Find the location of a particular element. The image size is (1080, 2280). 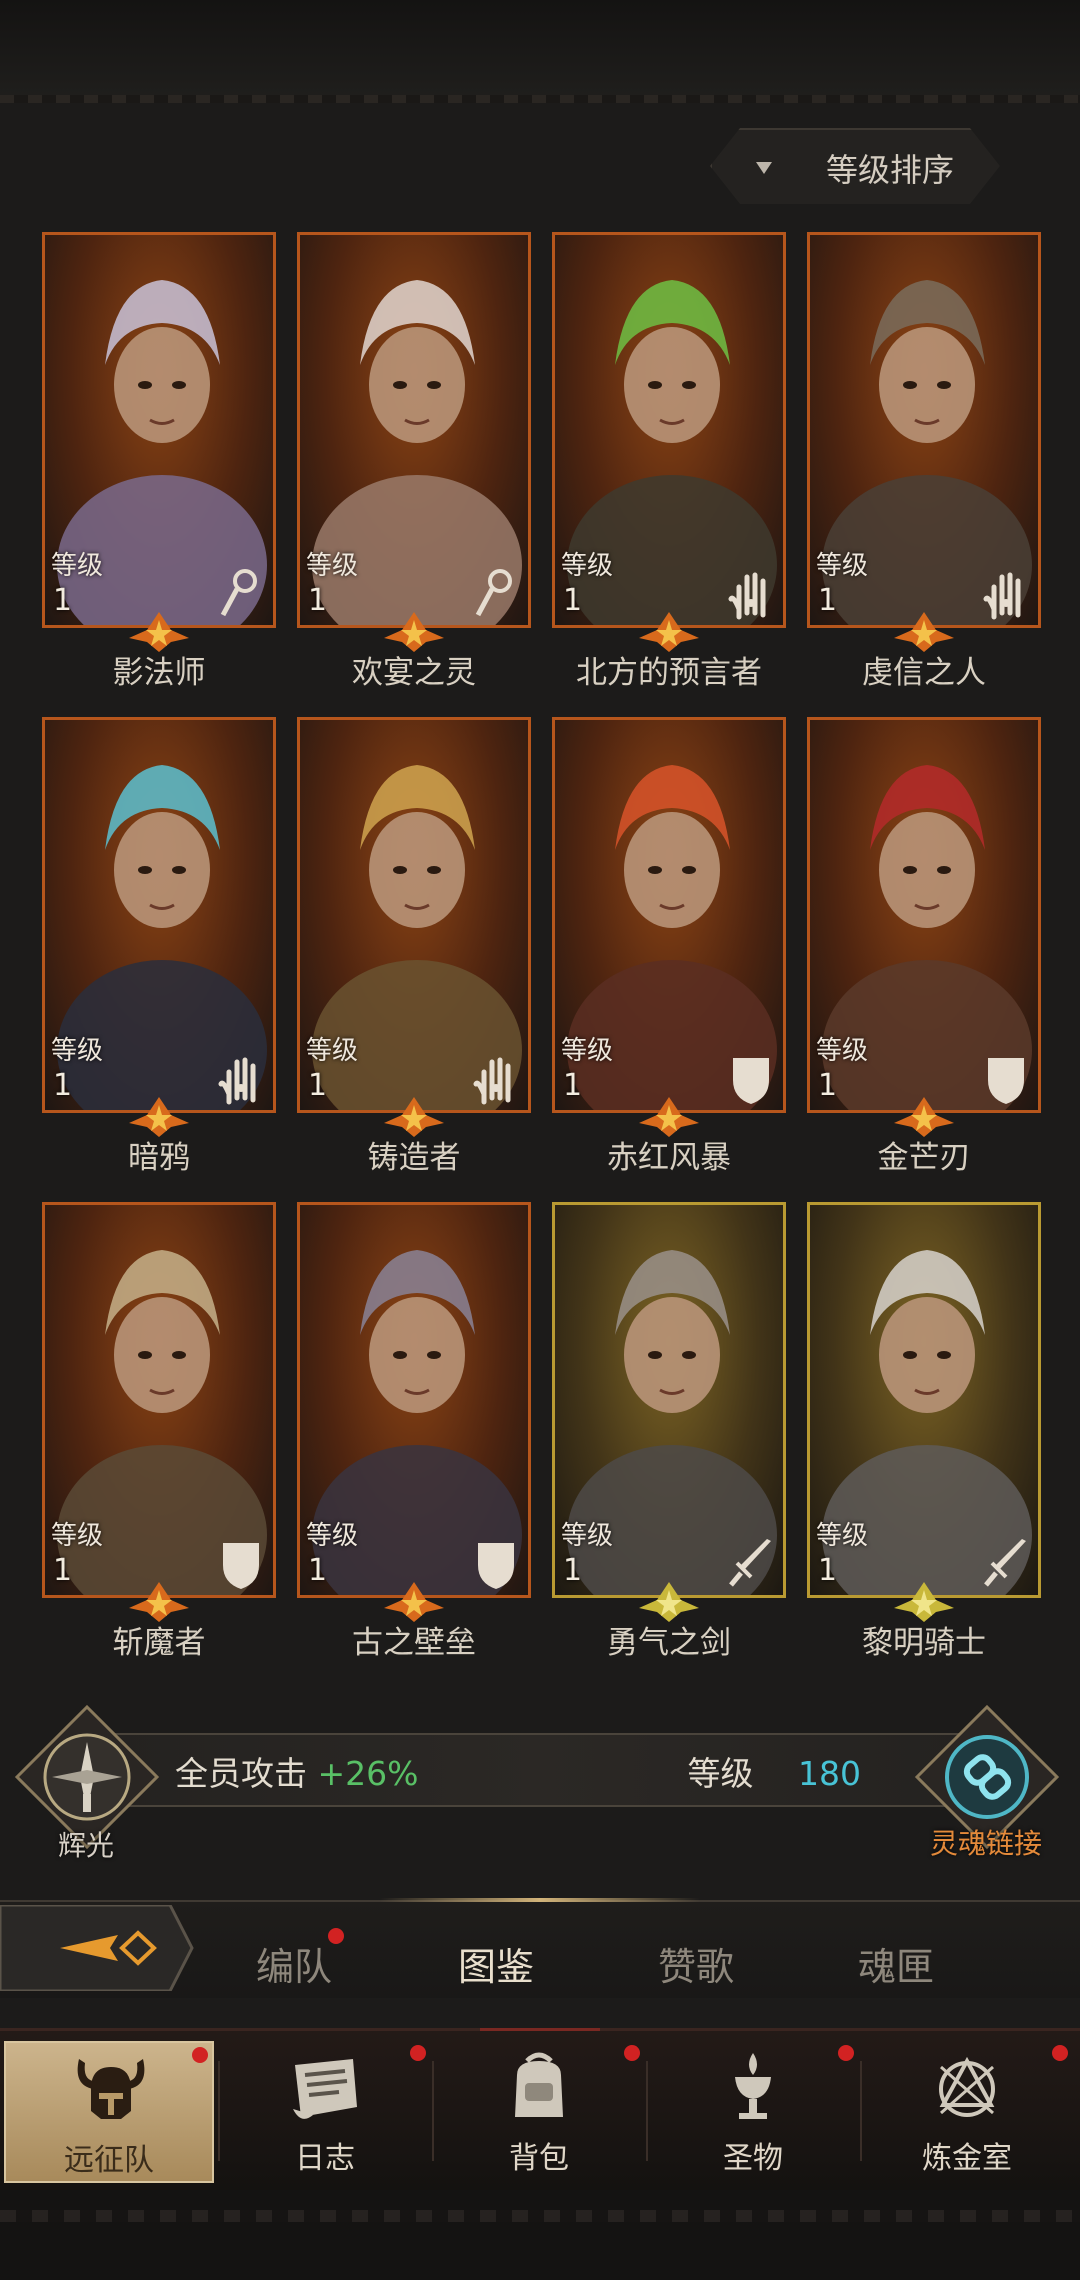

hero-name: 影法师 is located at coordinates (159, 673).